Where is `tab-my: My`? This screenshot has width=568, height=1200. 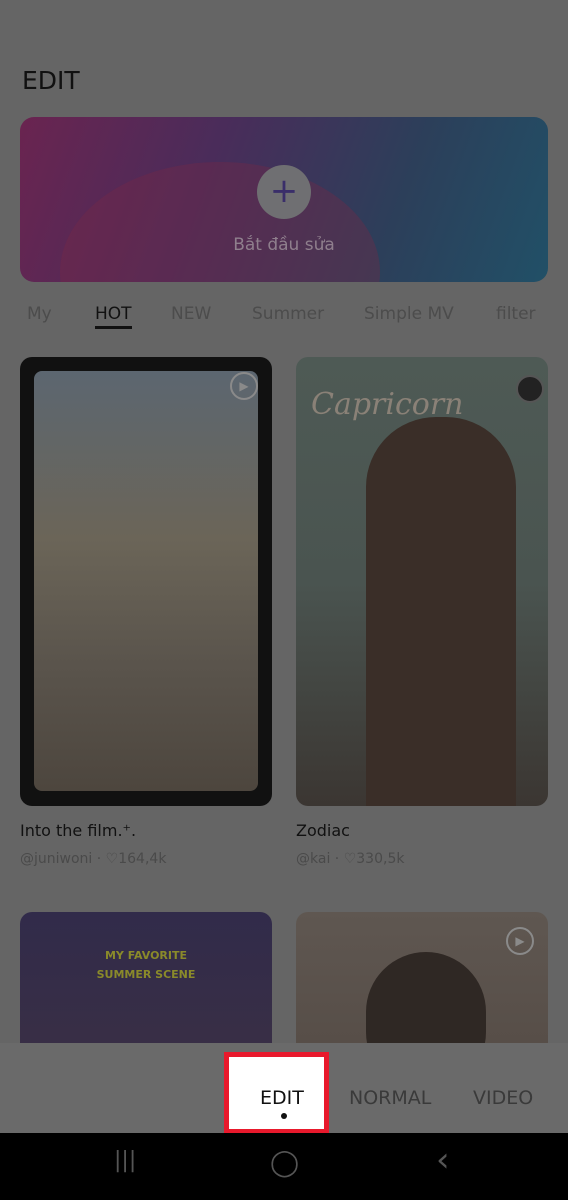
tab-my: My is located at coordinates (39, 314).